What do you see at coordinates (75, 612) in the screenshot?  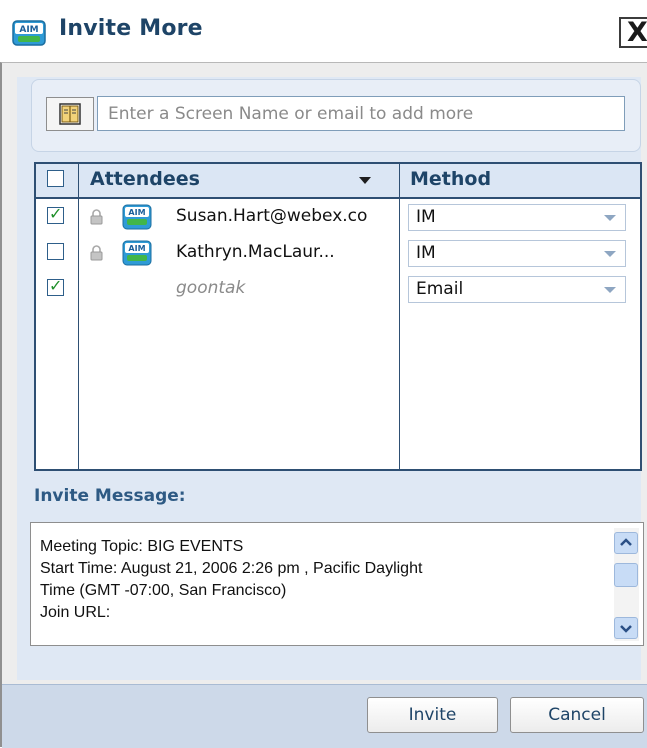 I see `message-line: Join URL:` at bounding box center [75, 612].